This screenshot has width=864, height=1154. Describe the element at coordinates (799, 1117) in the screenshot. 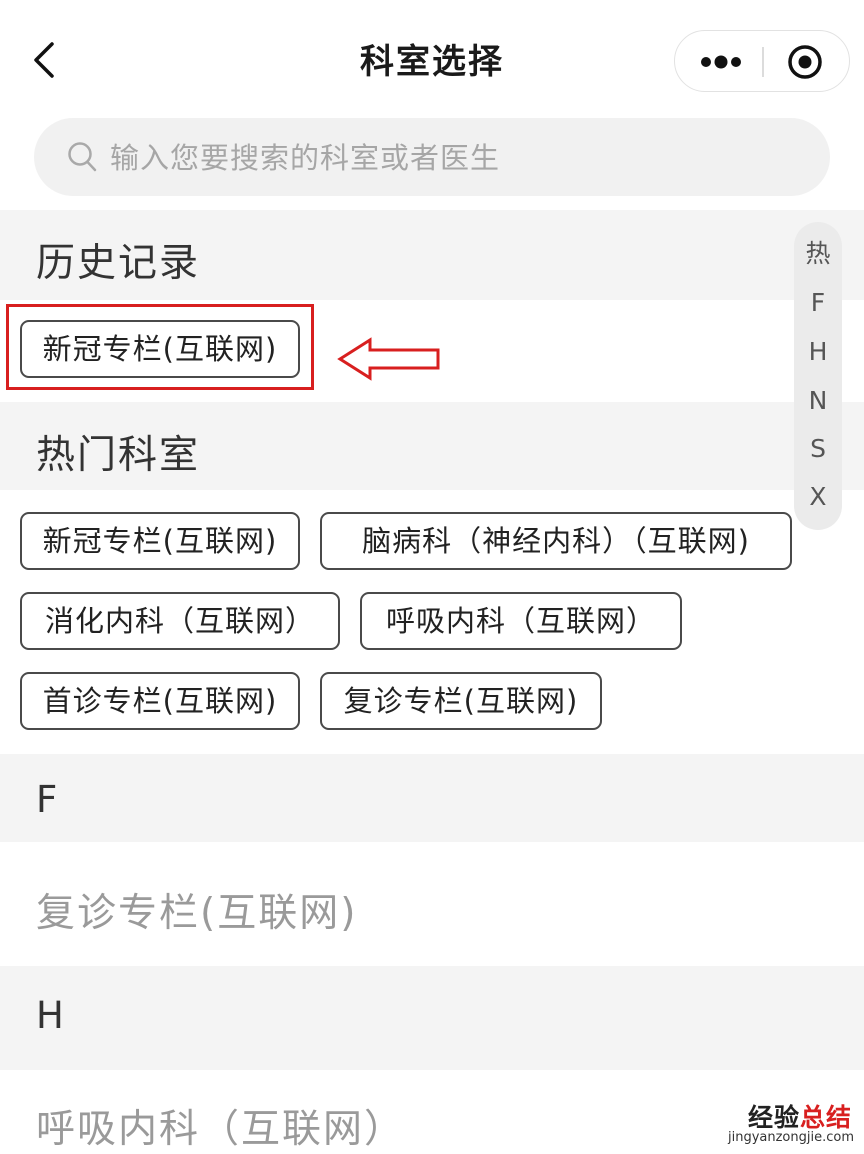

I see `watermark-brand: 经验总结` at that location.